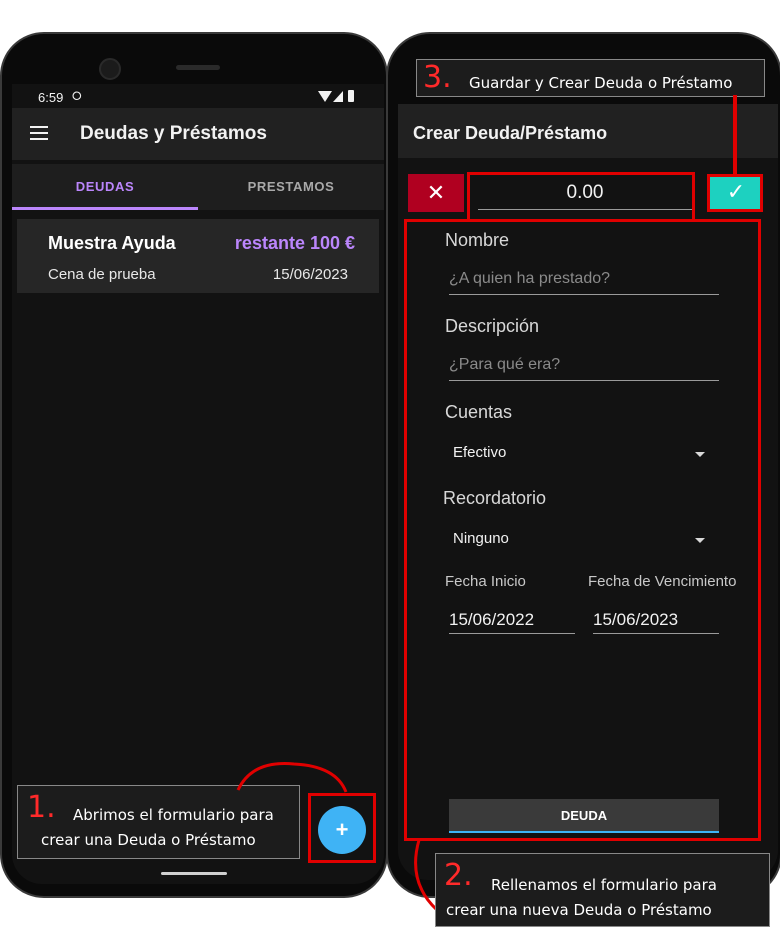 The height and width of the screenshot is (928, 780). Describe the element at coordinates (105, 208) in the screenshot. I see `tab-indicator` at that location.